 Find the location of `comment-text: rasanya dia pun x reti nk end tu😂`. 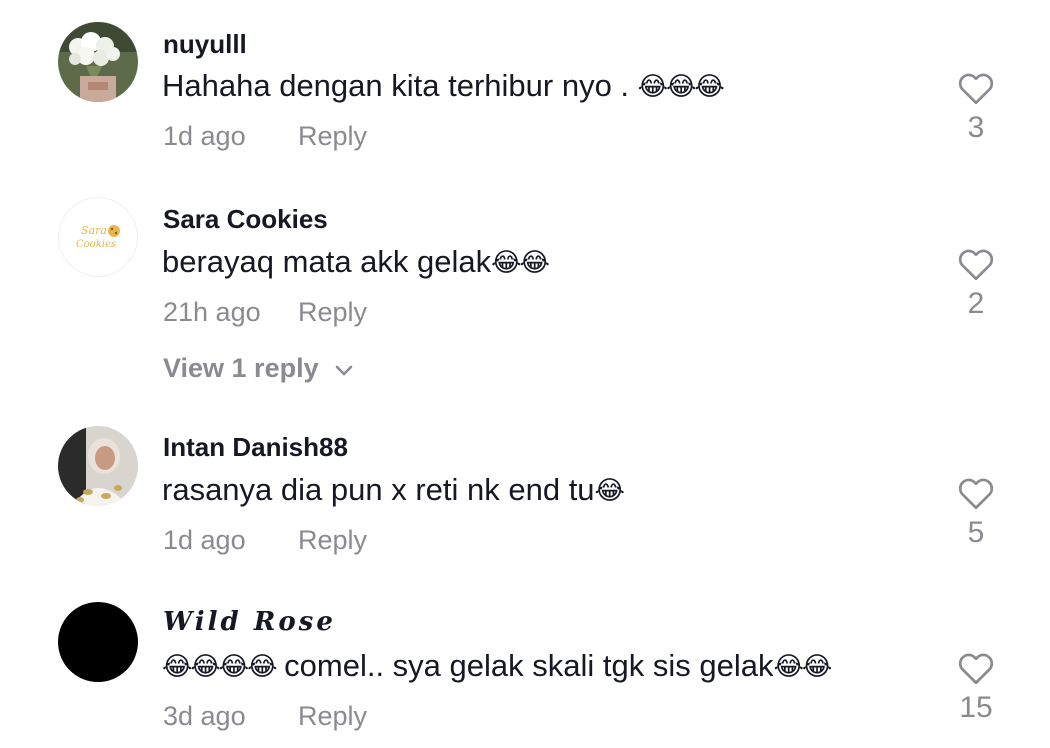

comment-text: rasanya dia pun x reti nk end tu😂 is located at coordinates (393, 490).